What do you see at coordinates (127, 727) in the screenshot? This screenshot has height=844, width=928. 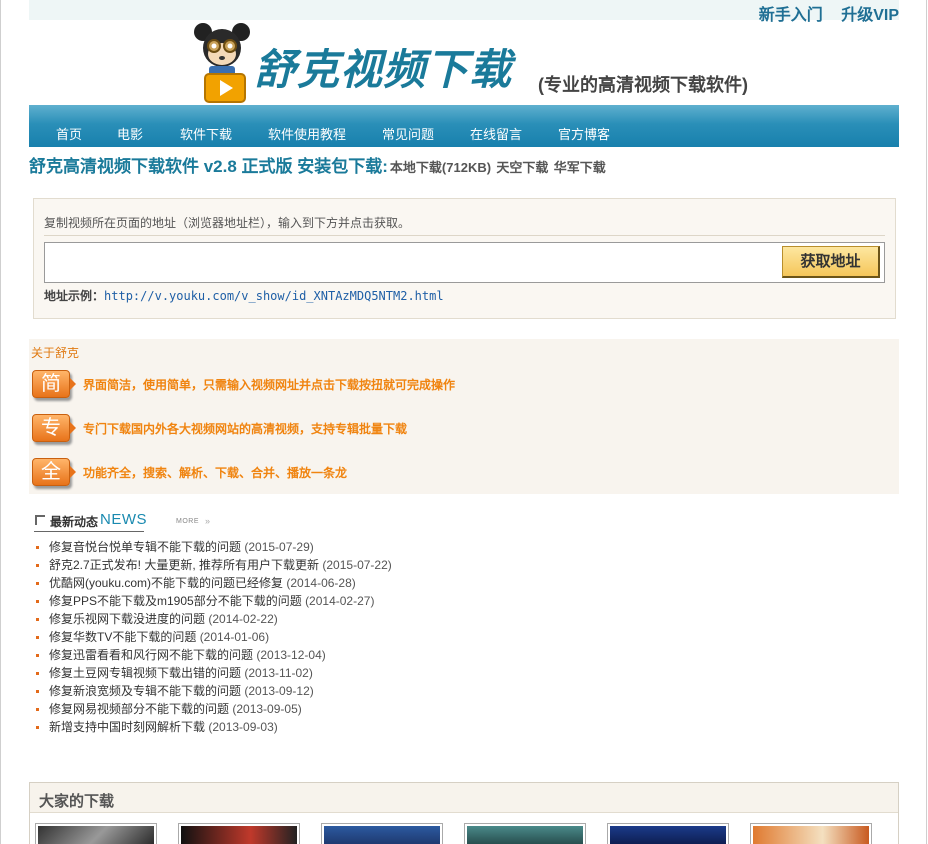 I see `news-text: 新增支持中国时刻网解析下载` at bounding box center [127, 727].